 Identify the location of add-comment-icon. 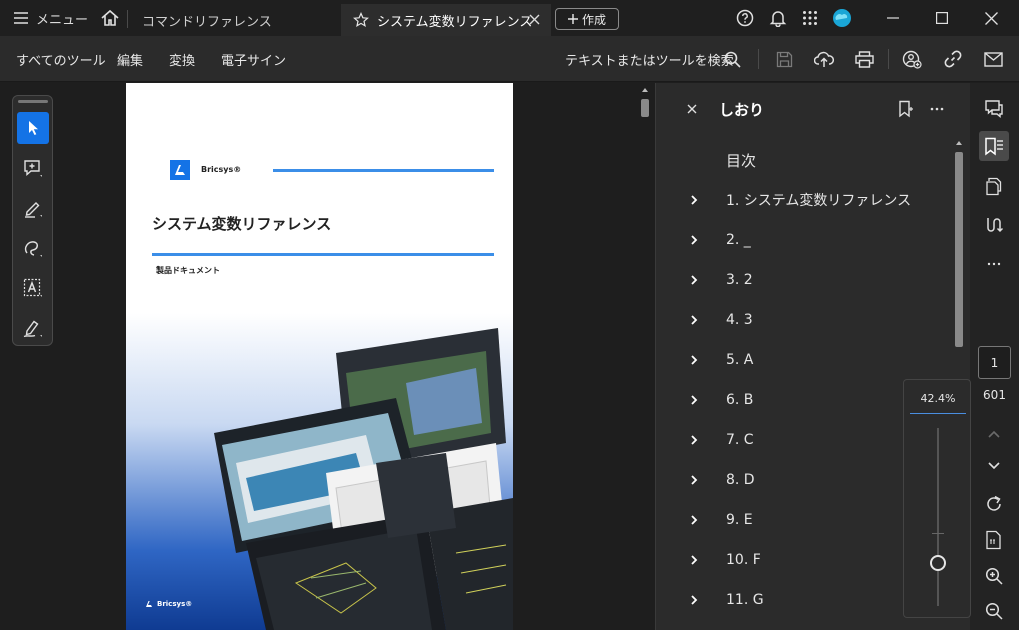
(33, 168).